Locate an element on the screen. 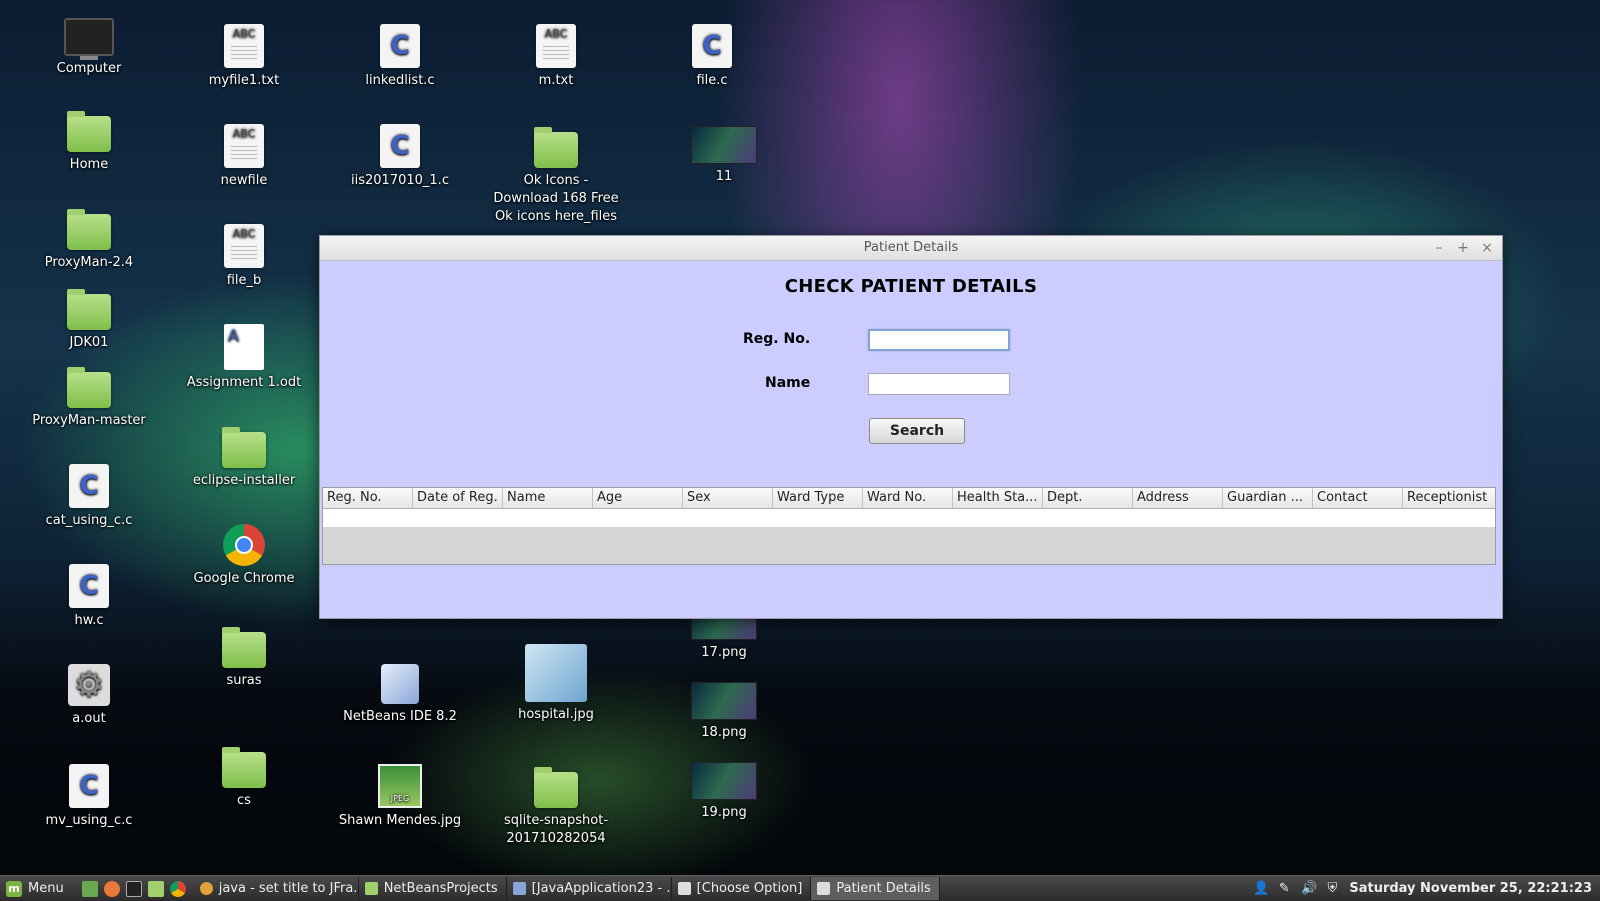  desktop-icon-hw-c: C hw.c is located at coordinates (89, 597).